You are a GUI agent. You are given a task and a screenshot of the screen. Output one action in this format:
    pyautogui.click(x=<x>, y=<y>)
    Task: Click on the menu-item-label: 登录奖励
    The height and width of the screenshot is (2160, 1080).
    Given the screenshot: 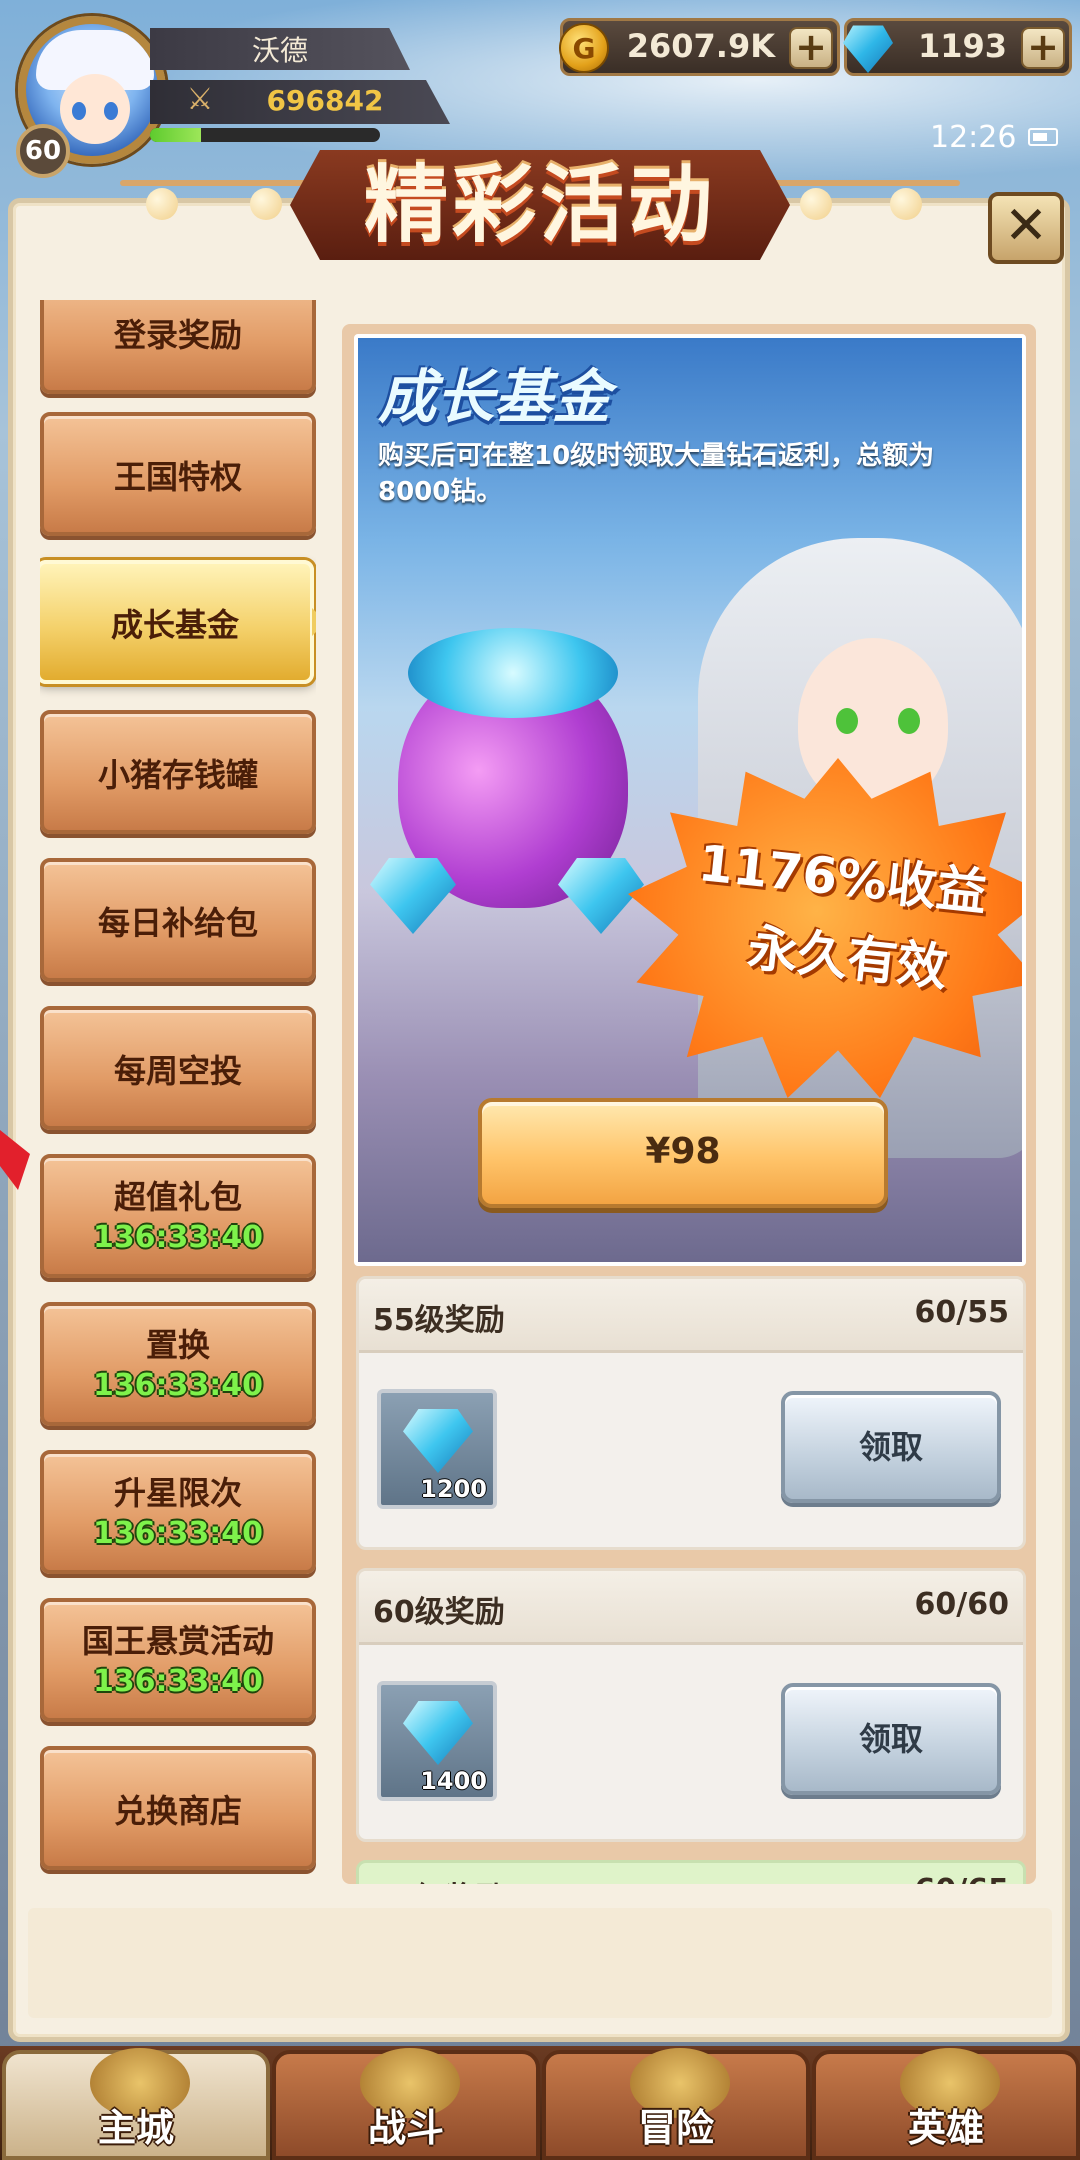 What is the action you would take?
    pyautogui.click(x=177, y=335)
    